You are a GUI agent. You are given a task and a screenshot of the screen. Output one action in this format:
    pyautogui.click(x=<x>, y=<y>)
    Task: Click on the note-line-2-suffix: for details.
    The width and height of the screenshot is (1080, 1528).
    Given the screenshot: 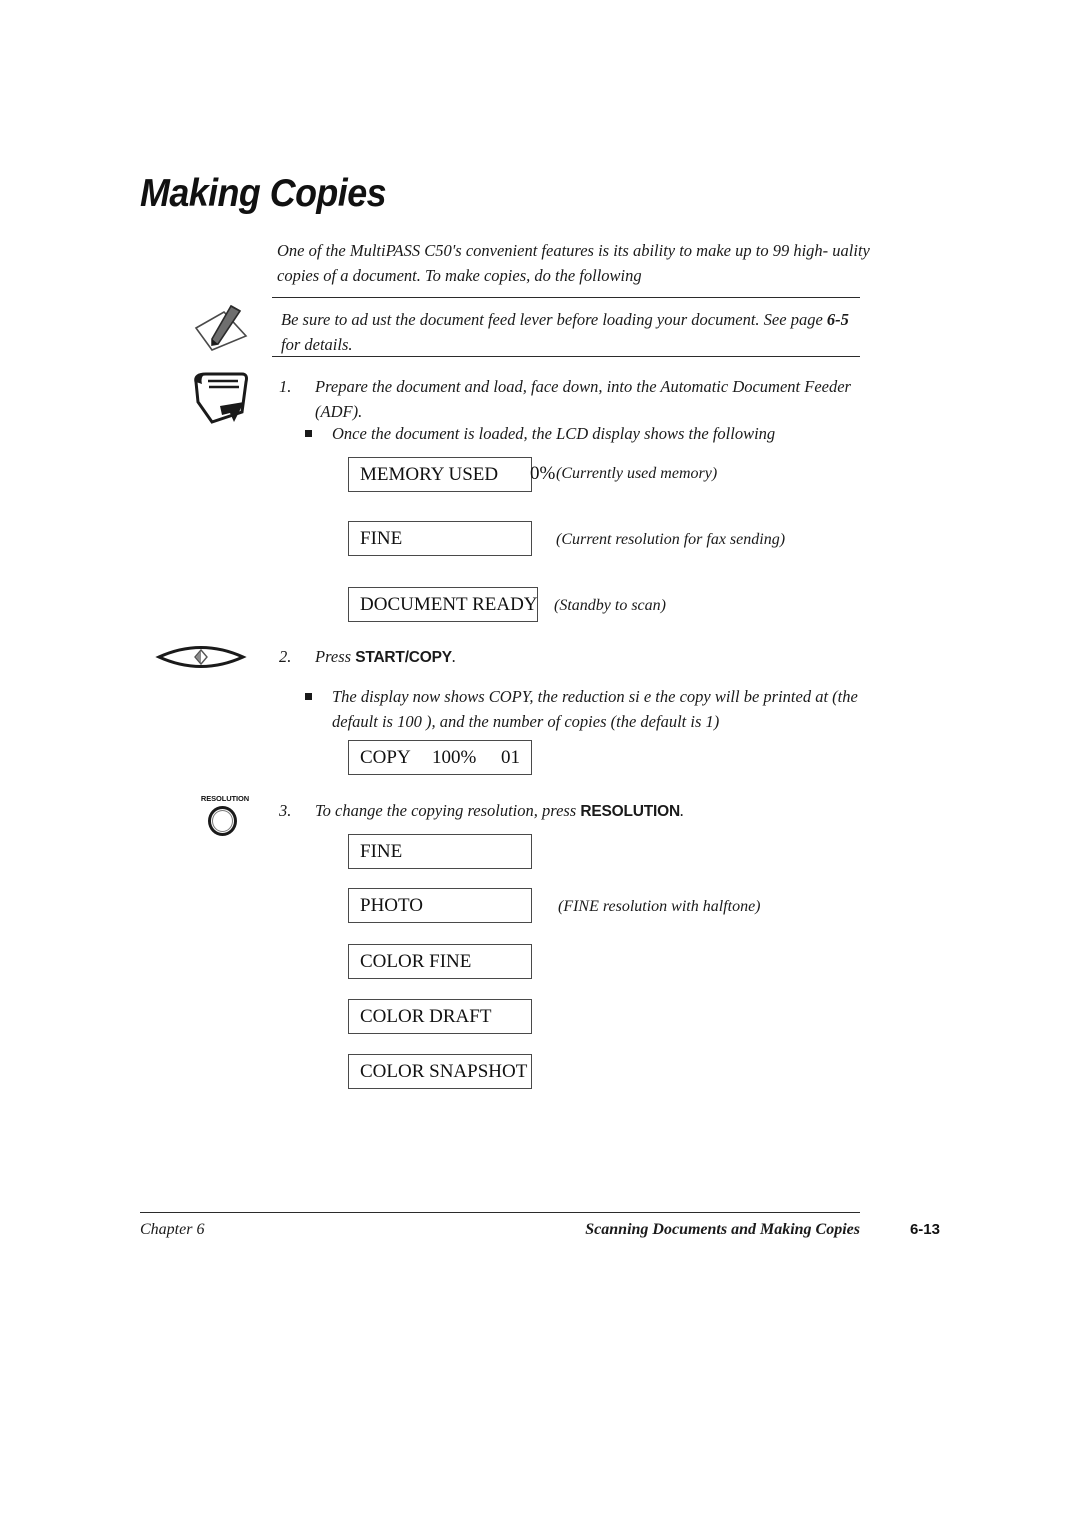 What is the action you would take?
    pyautogui.click(x=317, y=344)
    